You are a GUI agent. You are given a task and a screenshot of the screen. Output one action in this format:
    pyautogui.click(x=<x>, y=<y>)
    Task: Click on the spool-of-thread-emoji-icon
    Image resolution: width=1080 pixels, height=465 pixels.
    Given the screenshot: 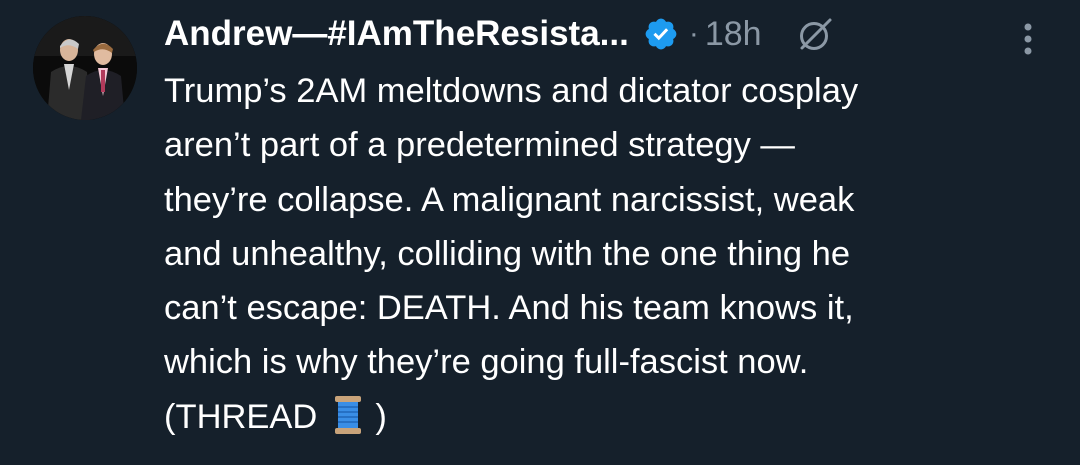 What is the action you would take?
    pyautogui.click(x=348, y=415)
    